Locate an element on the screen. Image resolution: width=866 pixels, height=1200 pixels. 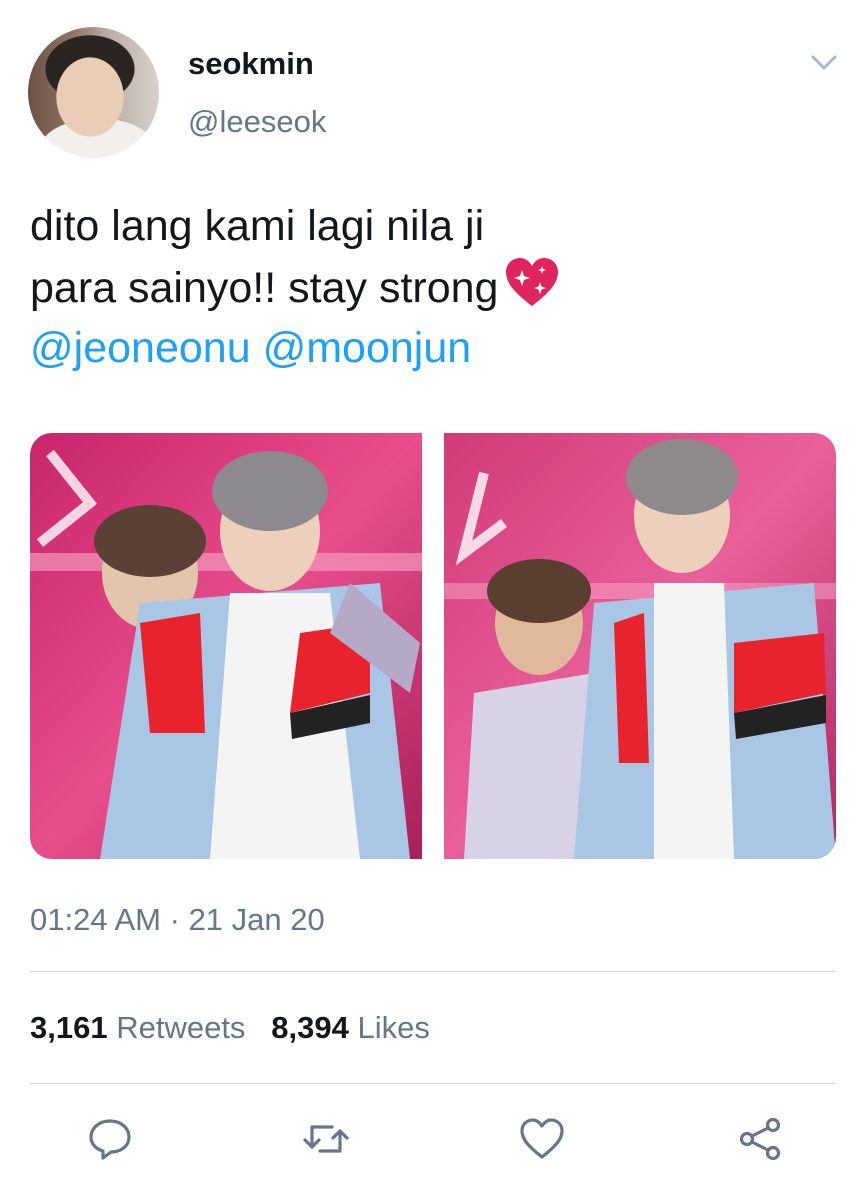
like-icon is located at coordinates (542, 1139).